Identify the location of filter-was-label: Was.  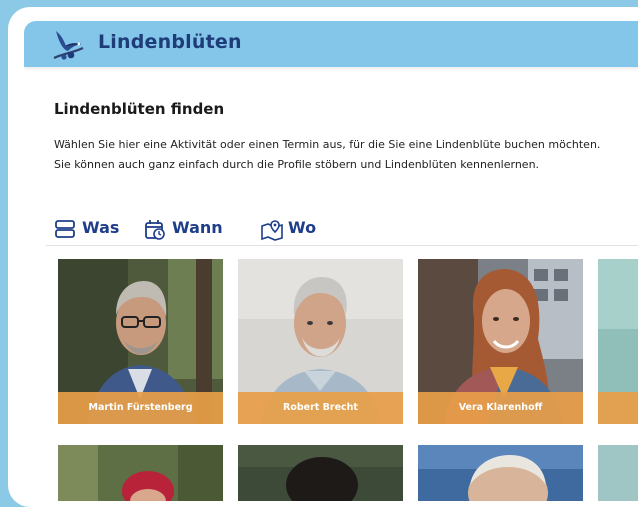
(101, 227).